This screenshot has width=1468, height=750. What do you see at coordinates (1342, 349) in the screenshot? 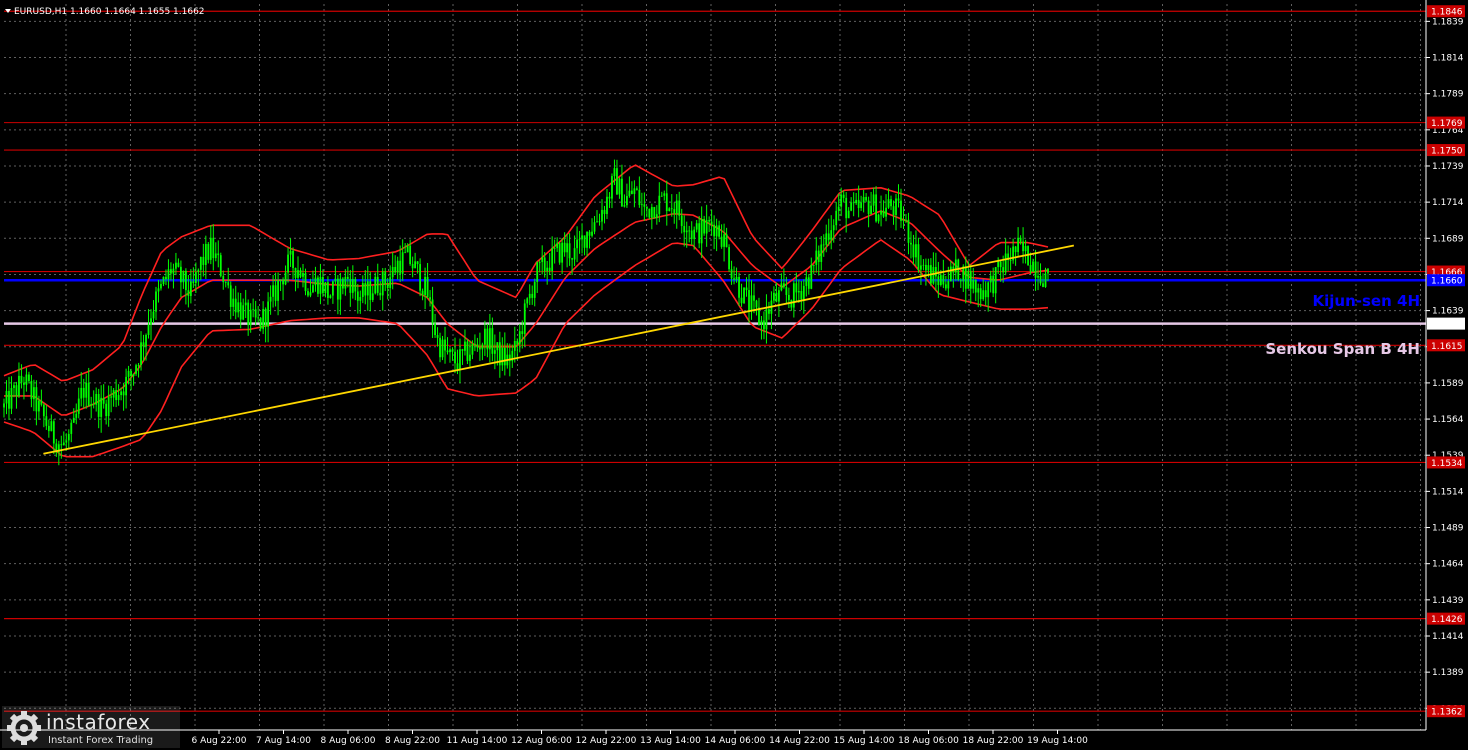
I see `senkou-span-b-label: Senkou Span B 4H` at bounding box center [1342, 349].